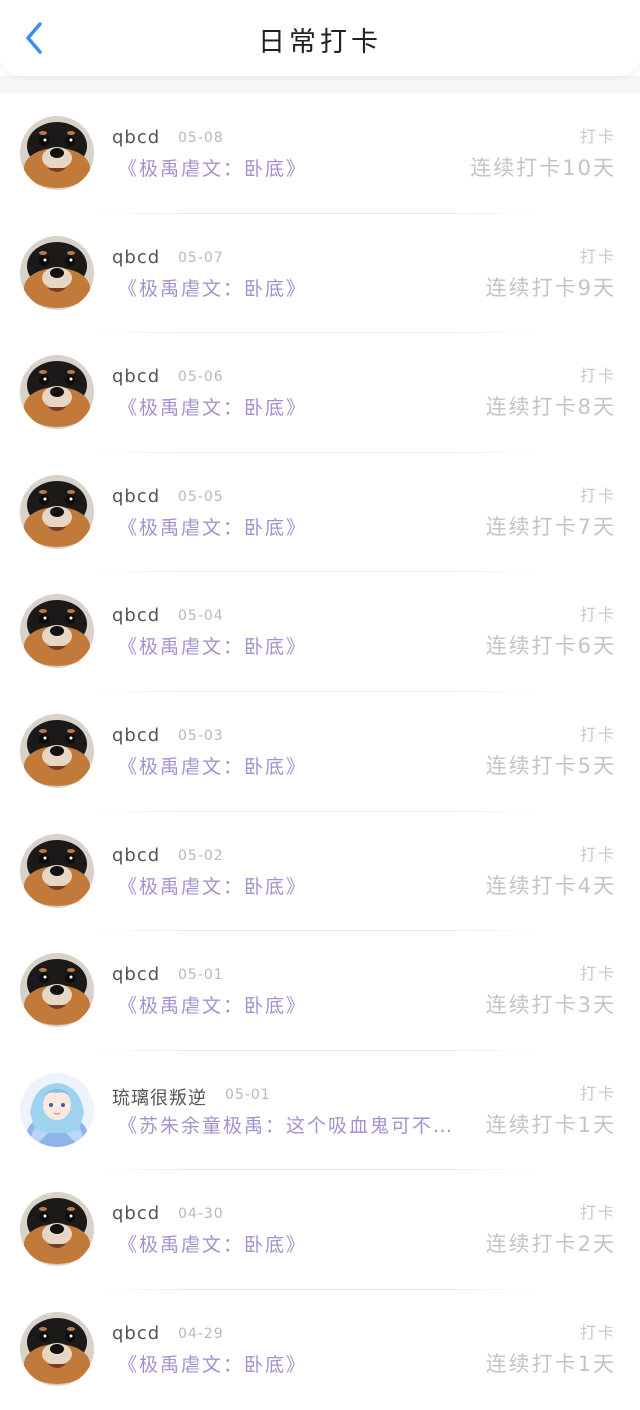 This screenshot has width=640, height=1410. What do you see at coordinates (201, 377) in the screenshot?
I see `checkin-date: 05-06` at bounding box center [201, 377].